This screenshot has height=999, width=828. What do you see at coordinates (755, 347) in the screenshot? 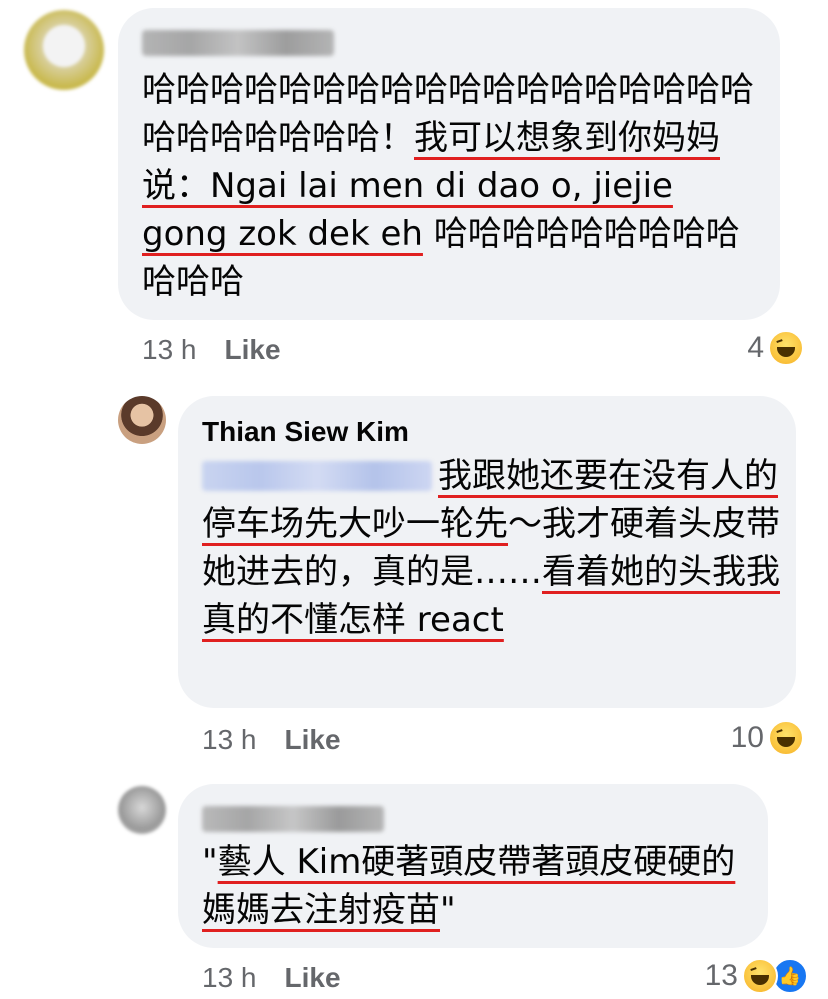
I see `reaction-count-number: 4` at bounding box center [755, 347].